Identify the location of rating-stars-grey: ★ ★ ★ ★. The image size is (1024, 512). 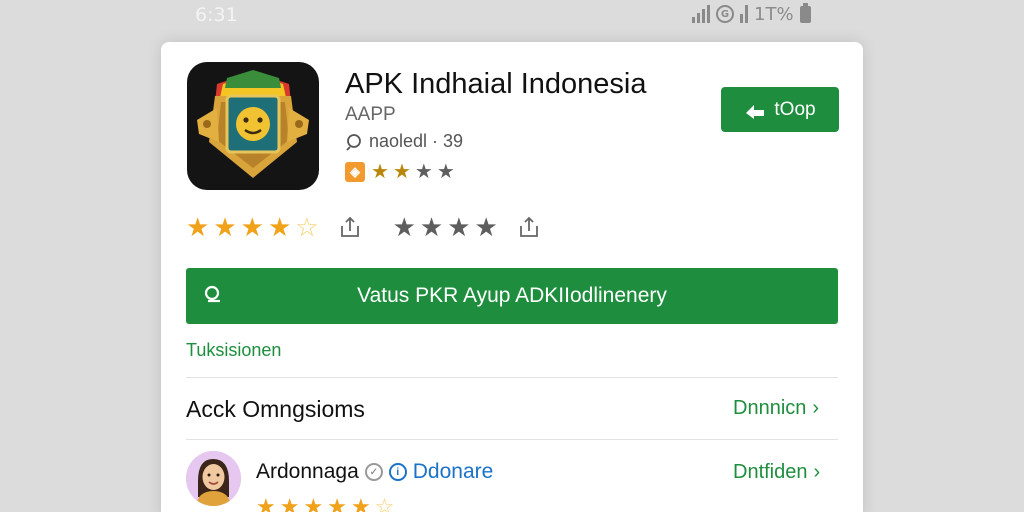
(445, 227).